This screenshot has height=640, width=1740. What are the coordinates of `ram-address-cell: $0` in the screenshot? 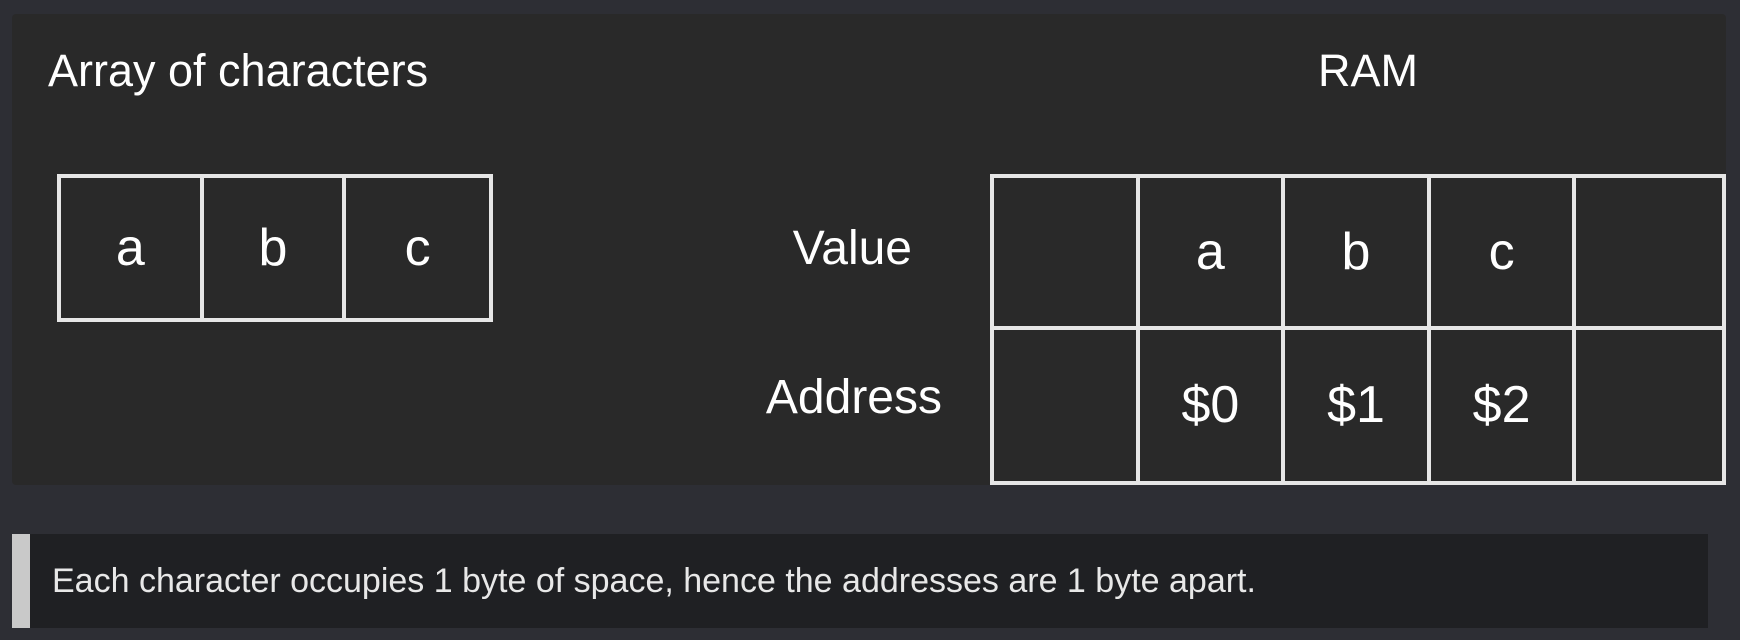 It's located at (1213, 405).